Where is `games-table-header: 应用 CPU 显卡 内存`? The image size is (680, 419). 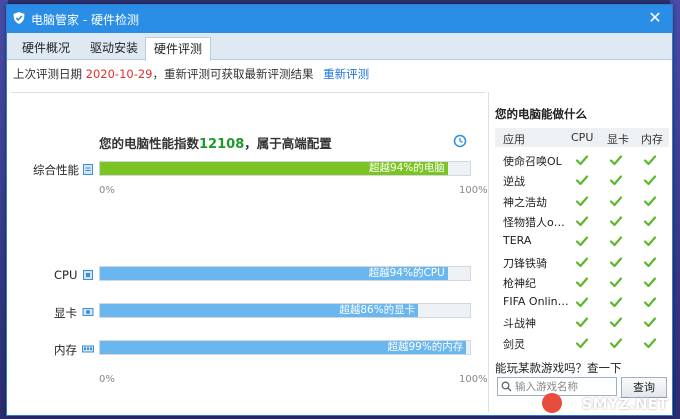 games-table-header: 应用 CPU 显卡 内存 is located at coordinates (582, 137).